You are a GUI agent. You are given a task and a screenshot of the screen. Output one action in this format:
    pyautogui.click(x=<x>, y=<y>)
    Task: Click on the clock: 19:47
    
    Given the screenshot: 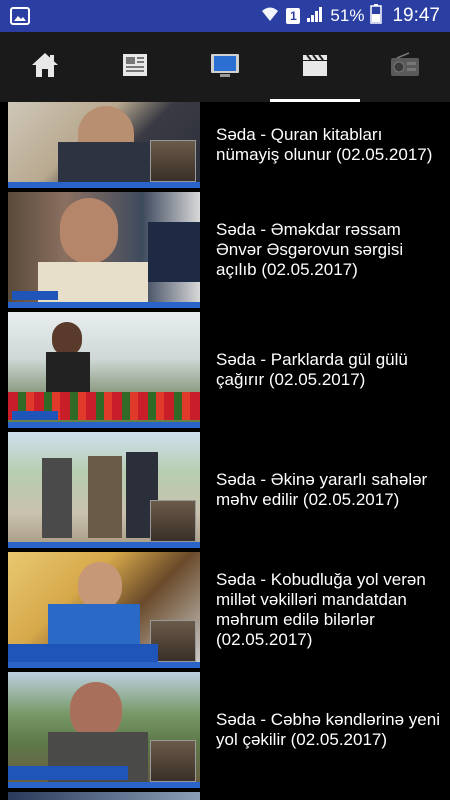 What is the action you would take?
    pyautogui.click(x=416, y=15)
    